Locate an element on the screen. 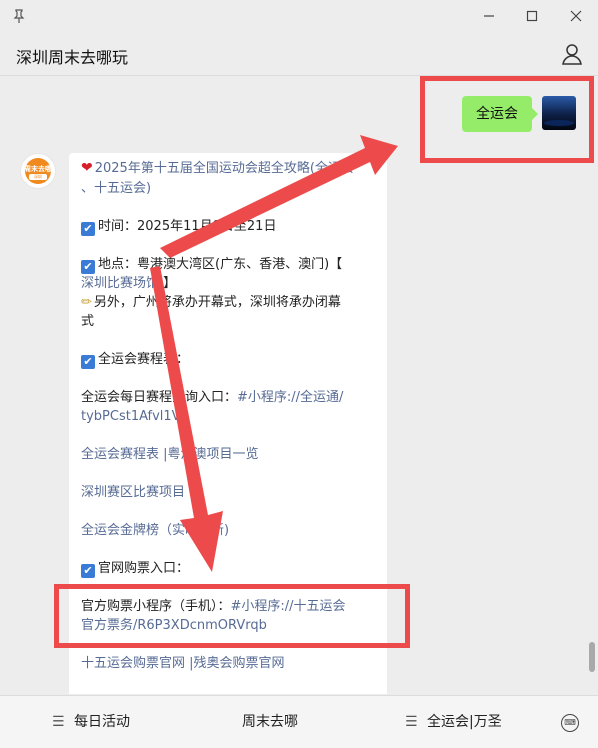 This screenshot has height=748, width=598. highlight-box-ticket is located at coordinates (232, 616).